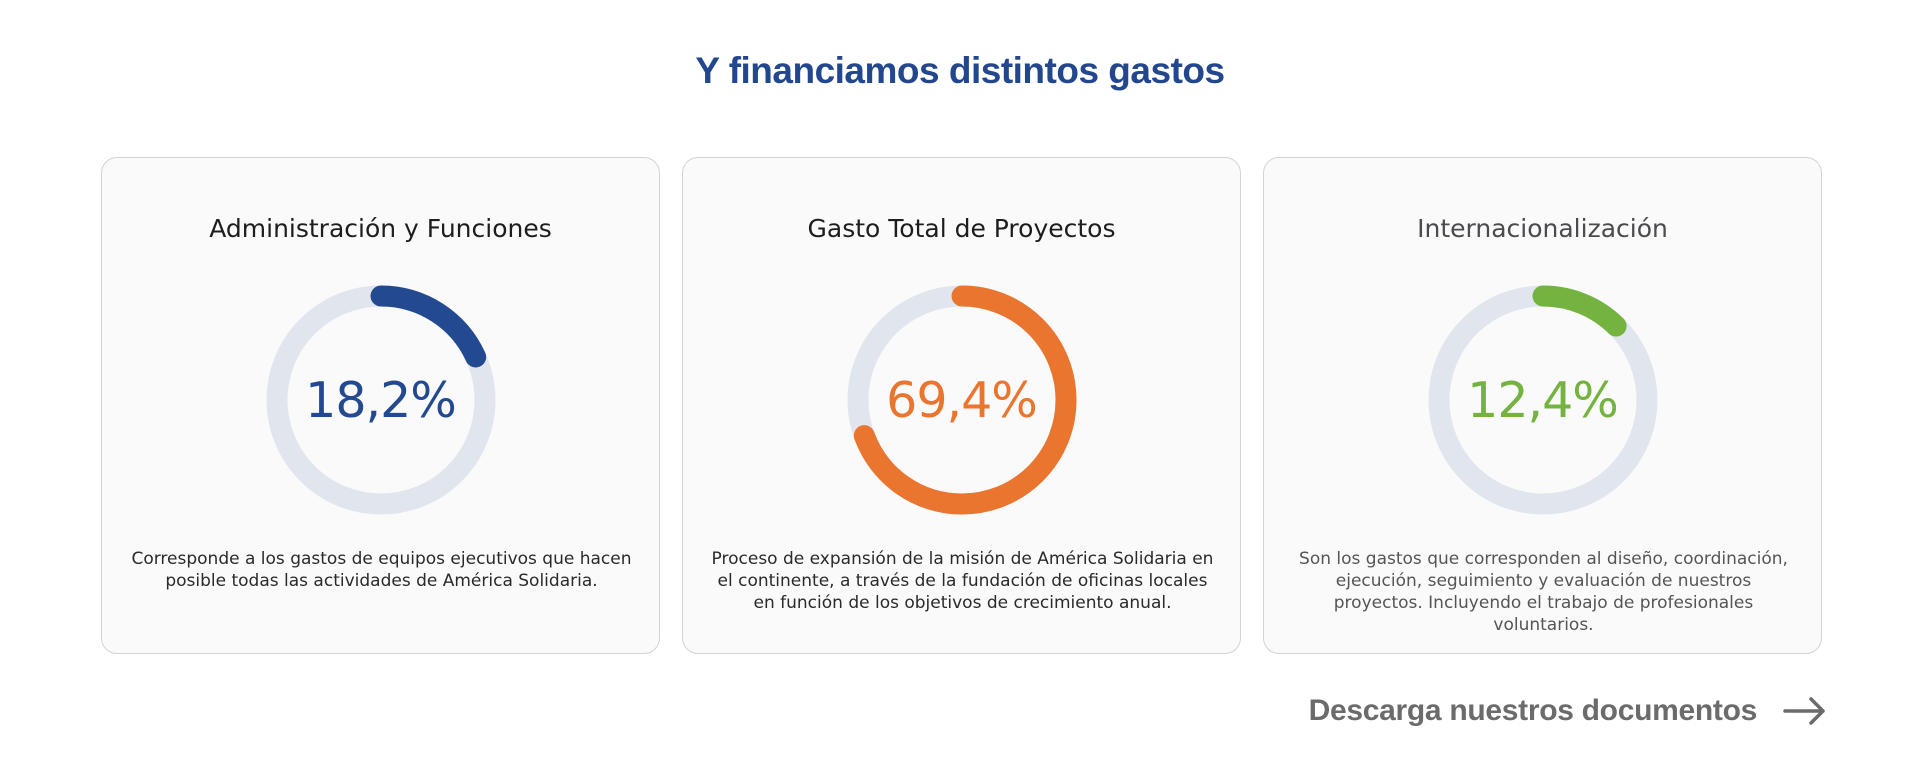 This screenshot has height=770, width=1920. I want to click on card-title: Administración y Funciones, so click(380, 228).